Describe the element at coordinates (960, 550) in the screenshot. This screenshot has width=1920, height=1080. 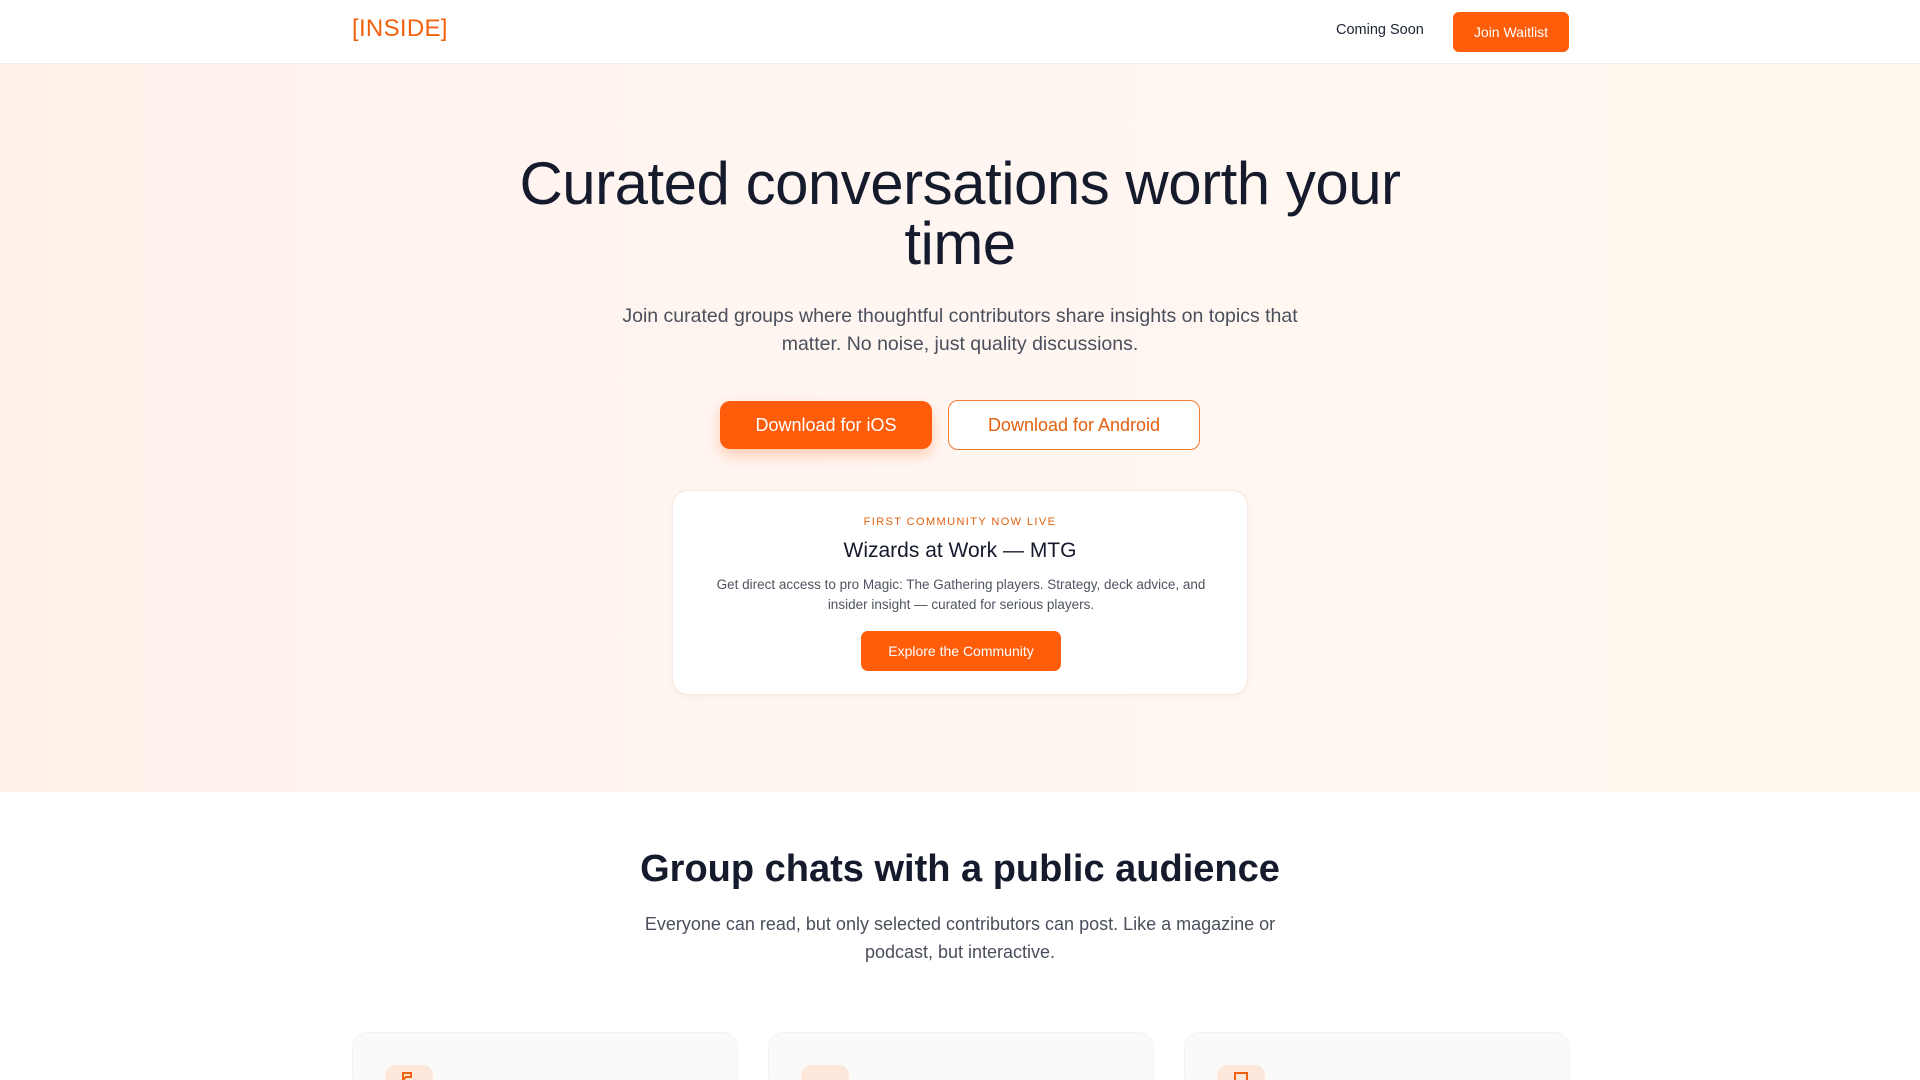
I see `community-title: Wizards at Work — MTG` at that location.